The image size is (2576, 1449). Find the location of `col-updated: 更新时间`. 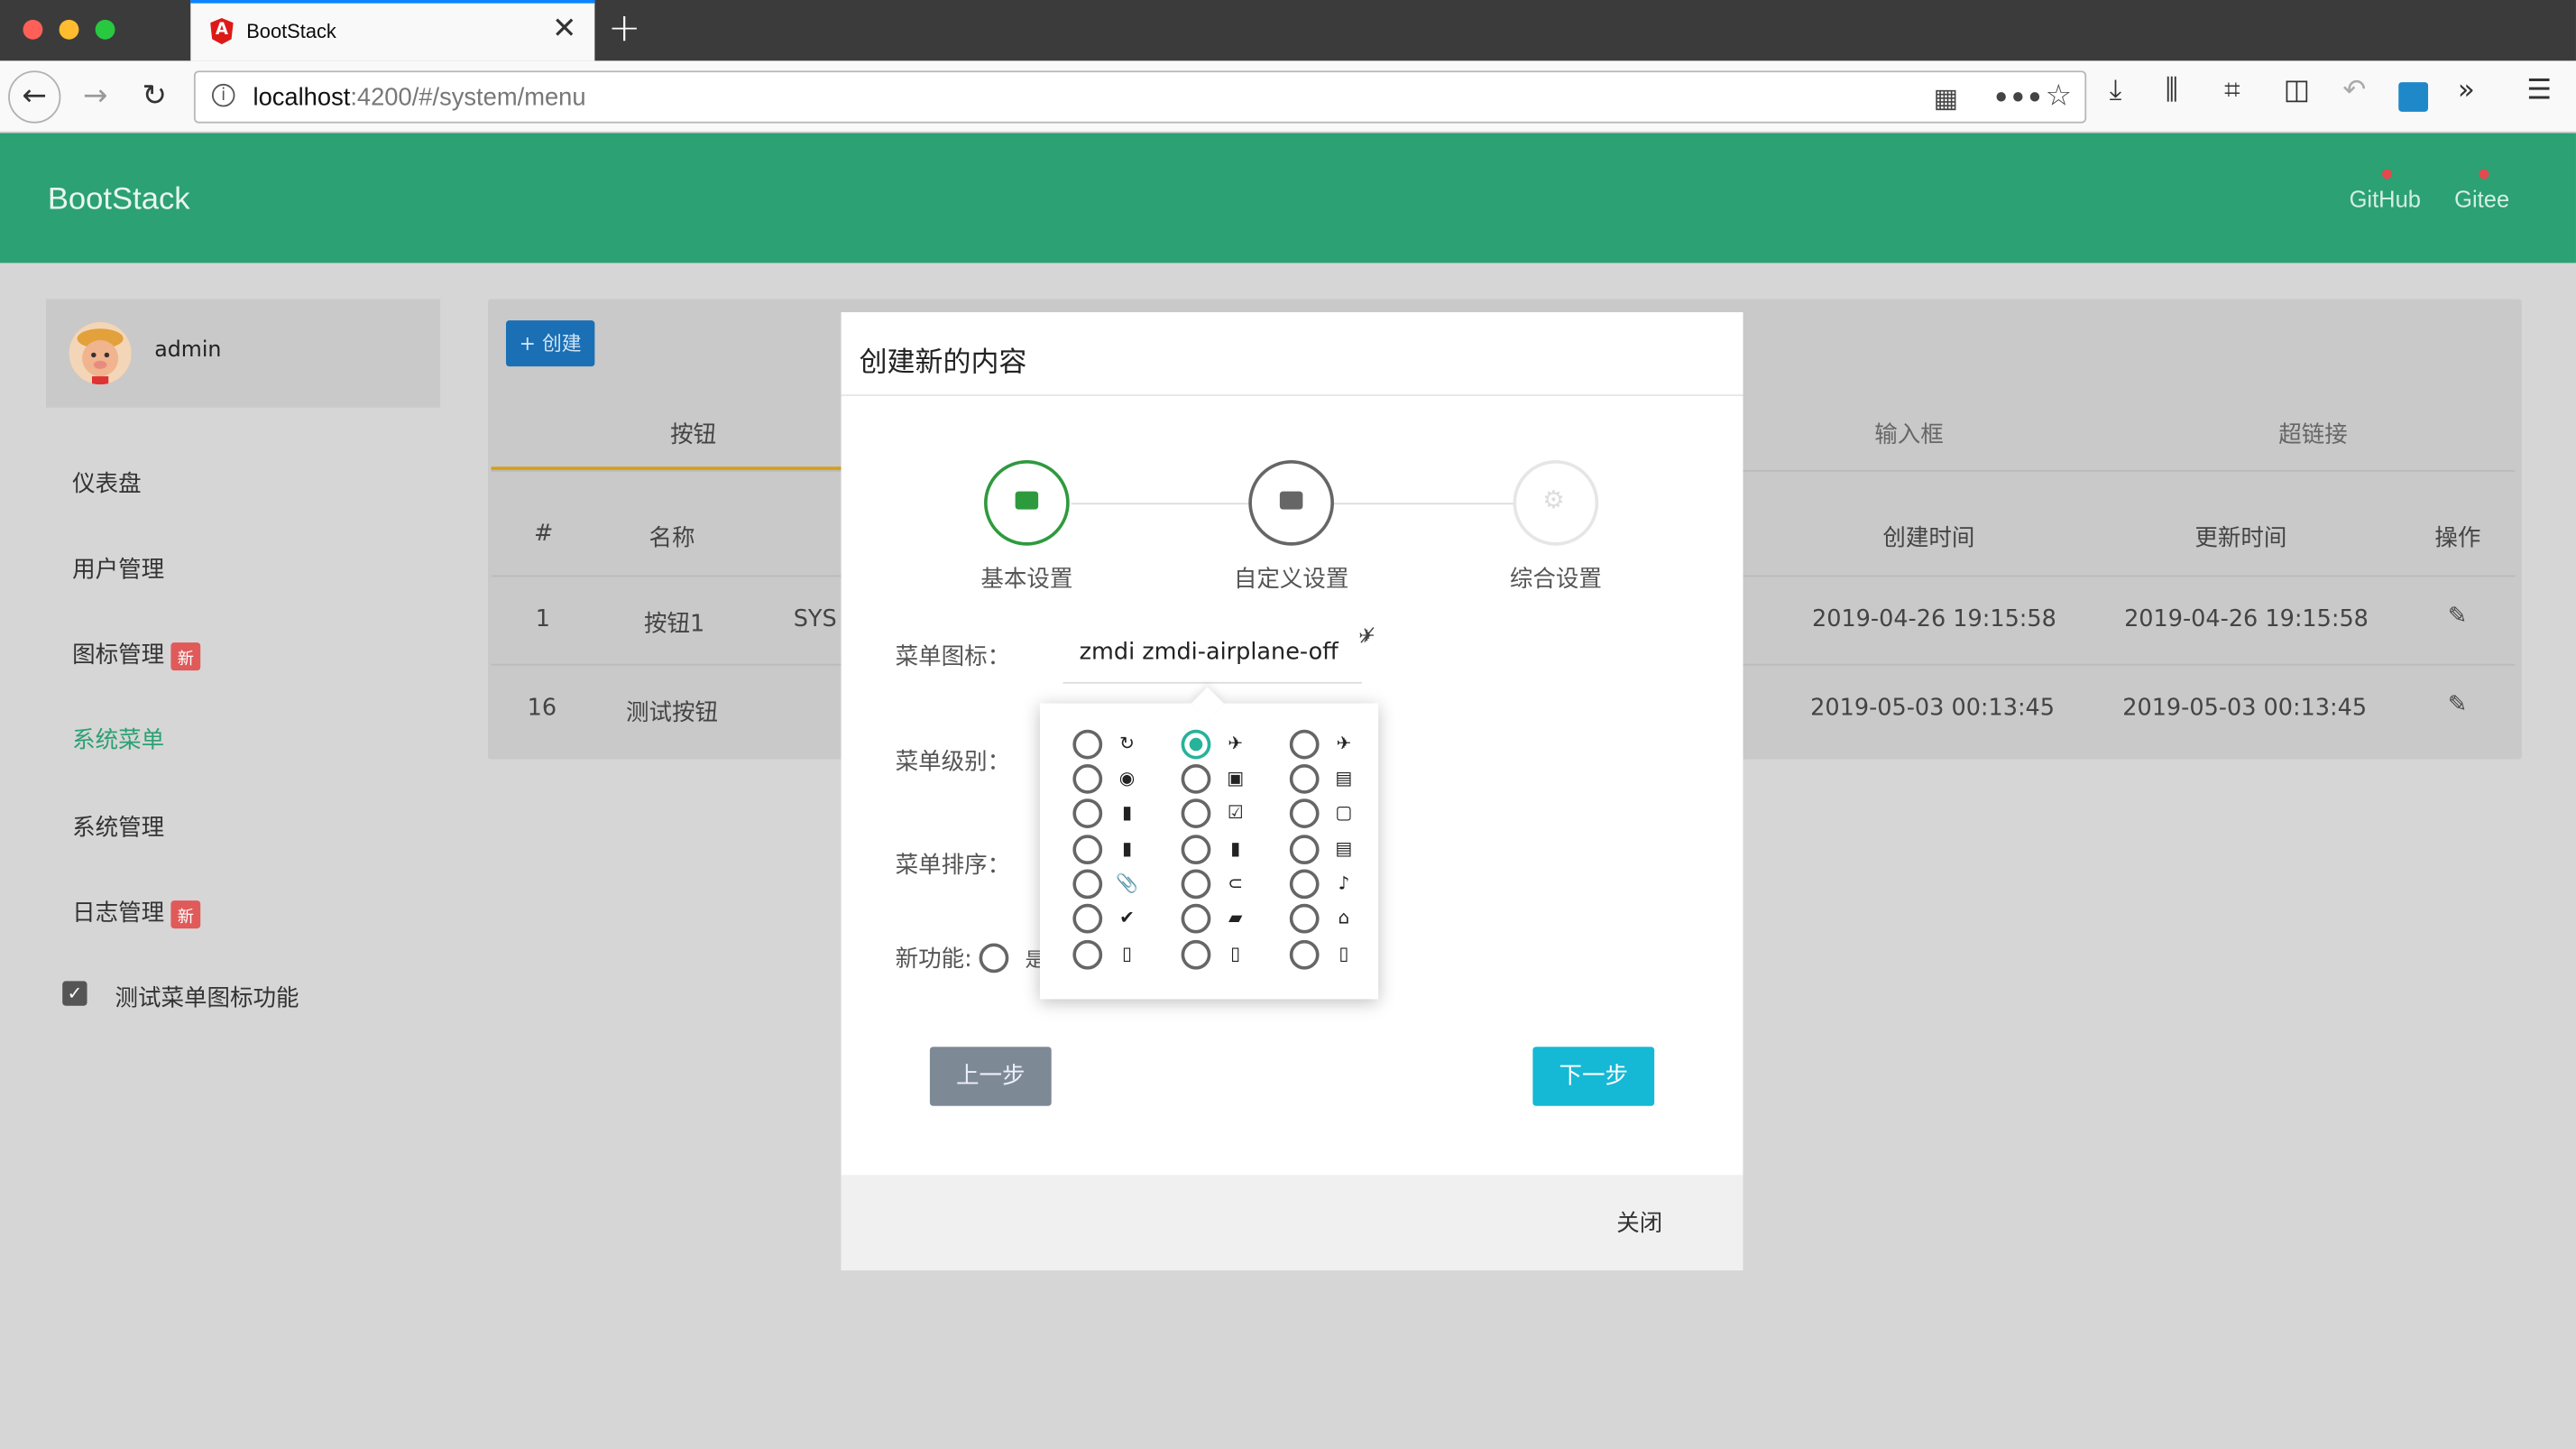

col-updated: 更新时间 is located at coordinates (2241, 538).